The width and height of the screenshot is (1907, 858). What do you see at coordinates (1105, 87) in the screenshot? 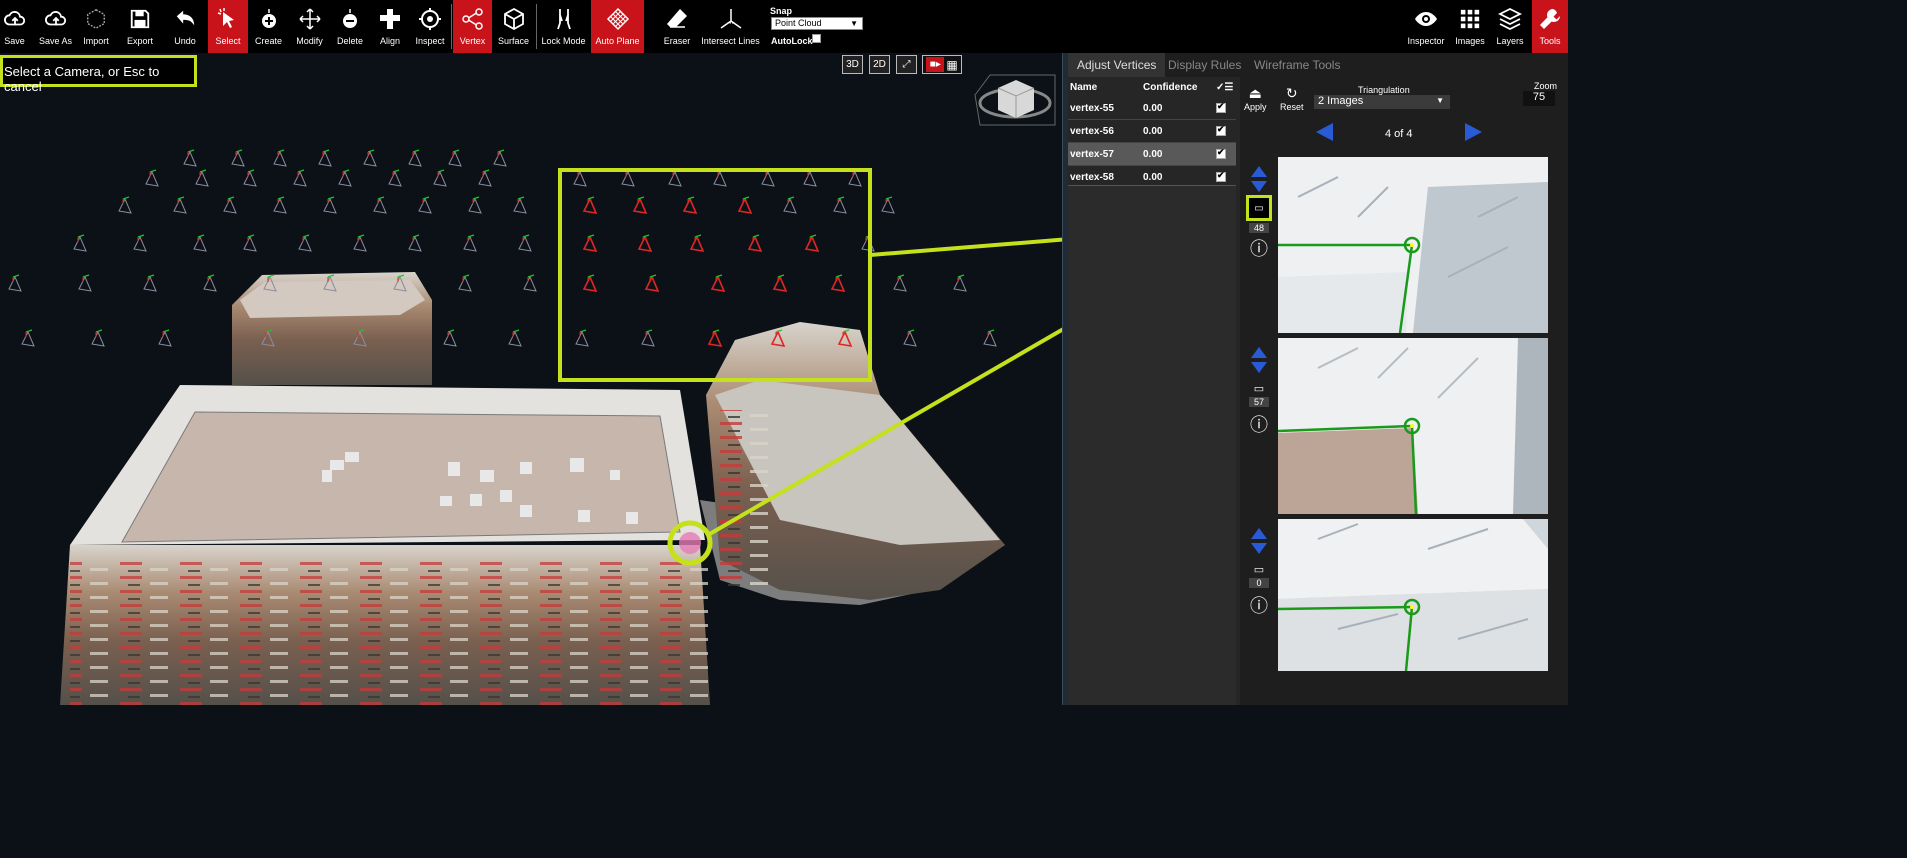
I see `column-name: Name` at bounding box center [1105, 87].